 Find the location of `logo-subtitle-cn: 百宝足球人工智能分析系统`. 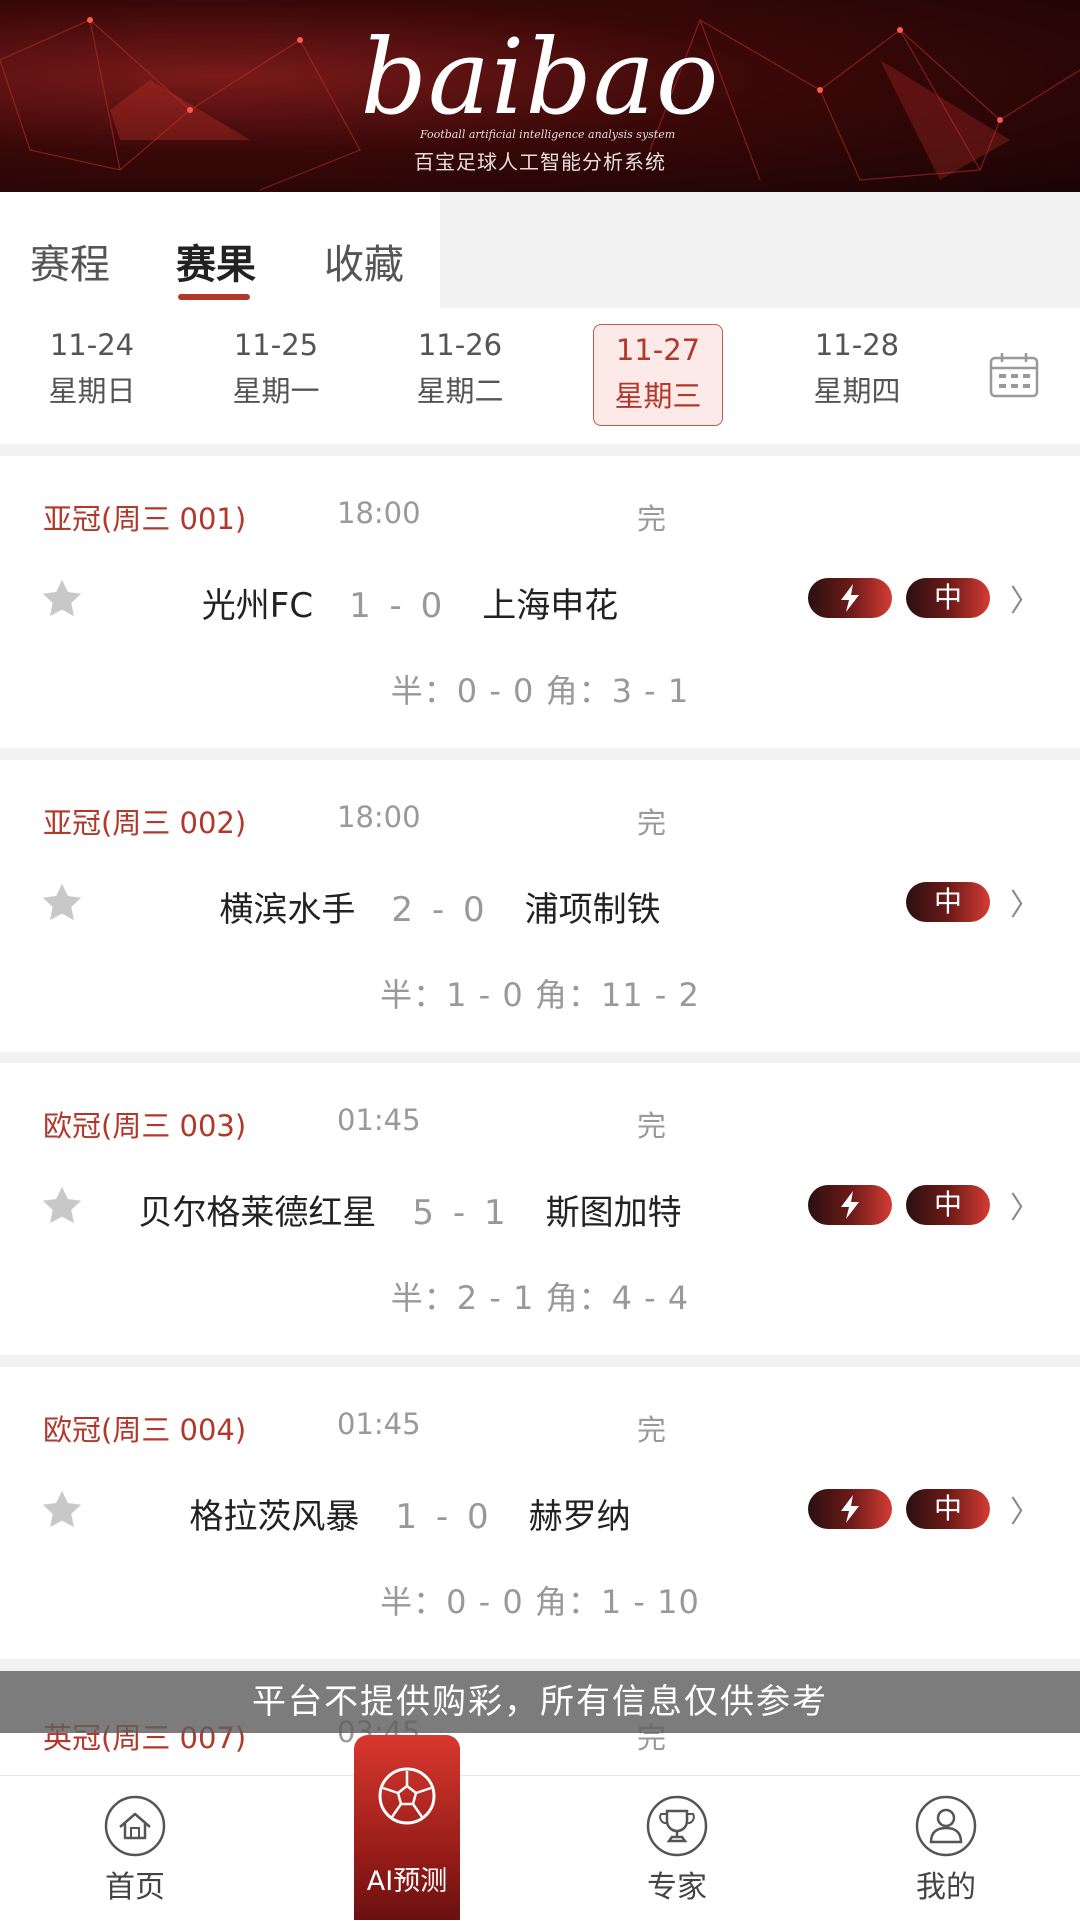

logo-subtitle-cn: 百宝足球人工智能分析系统 is located at coordinates (540, 162).